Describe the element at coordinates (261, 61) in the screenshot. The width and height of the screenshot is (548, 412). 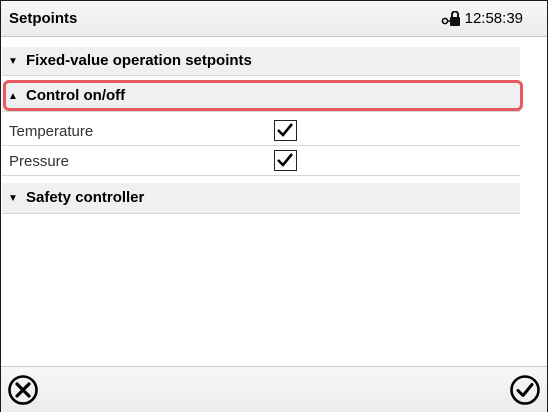
I see `section-fixed-value-setpoints: ▼ Fixed-value operation setpoints` at that location.